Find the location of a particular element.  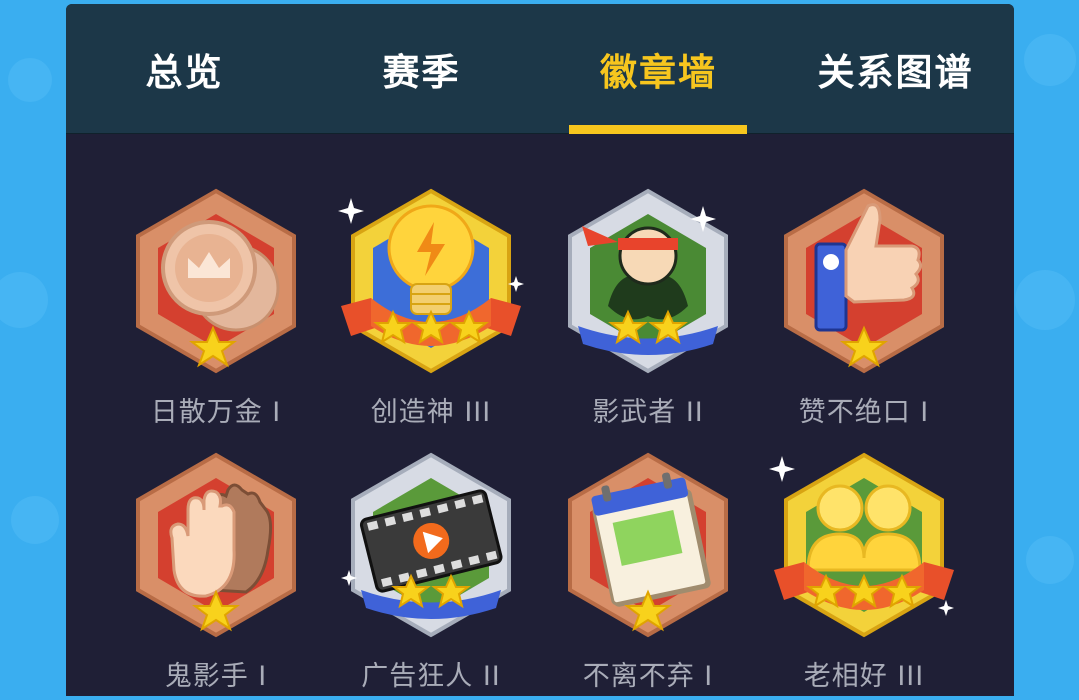

hand-icon is located at coordinates (216, 545).